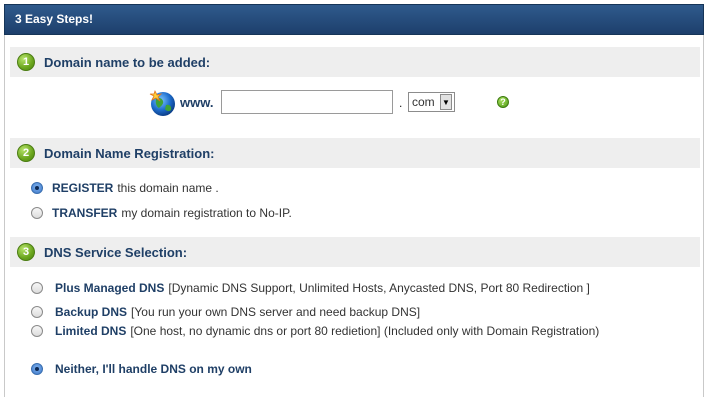  Describe the element at coordinates (197, 102) in the screenshot. I see `www-prefix-label: www.` at that location.